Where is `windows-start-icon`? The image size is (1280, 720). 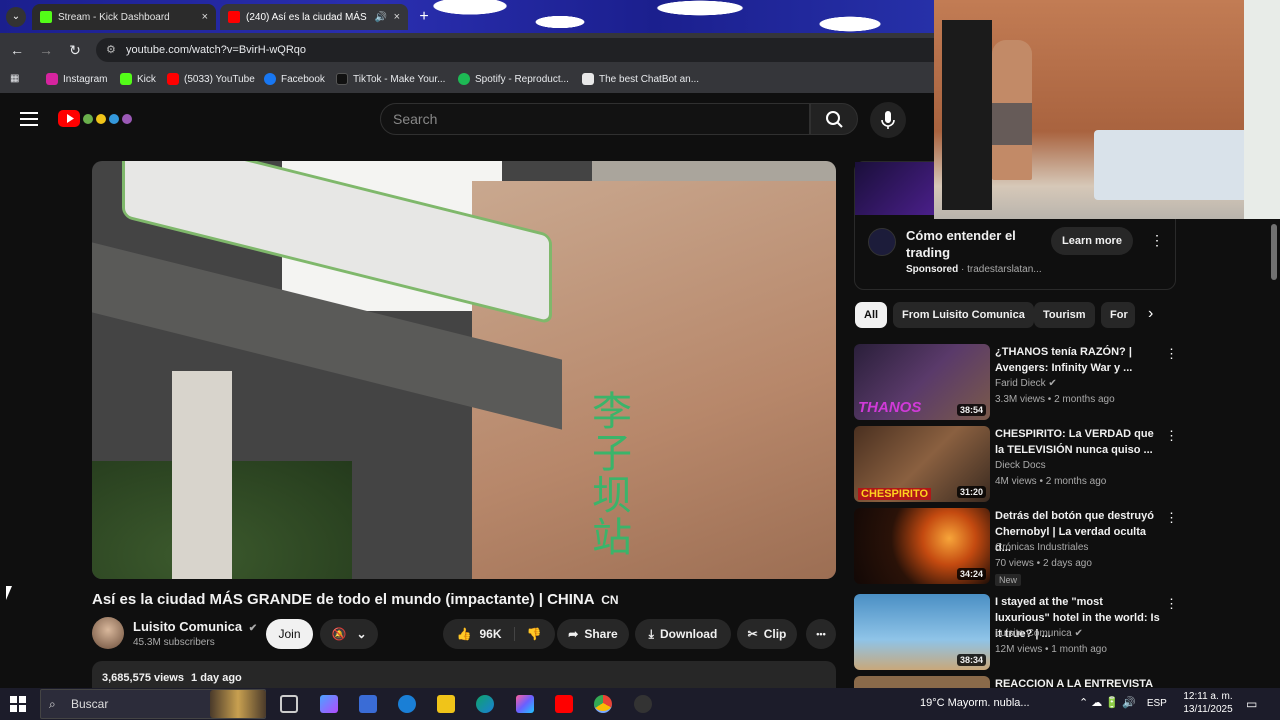
windows-start-icon is located at coordinates (18, 704).